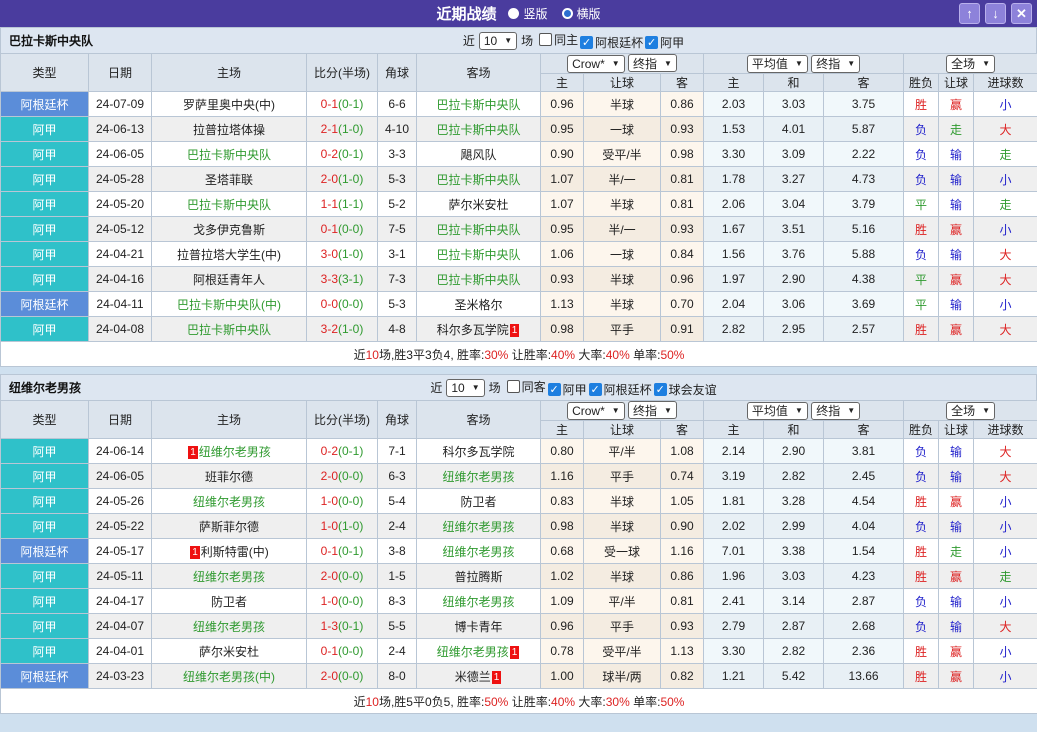  What do you see at coordinates (562, 204) in the screenshot?
I see `handicap-home-odds: 1.07` at bounding box center [562, 204].